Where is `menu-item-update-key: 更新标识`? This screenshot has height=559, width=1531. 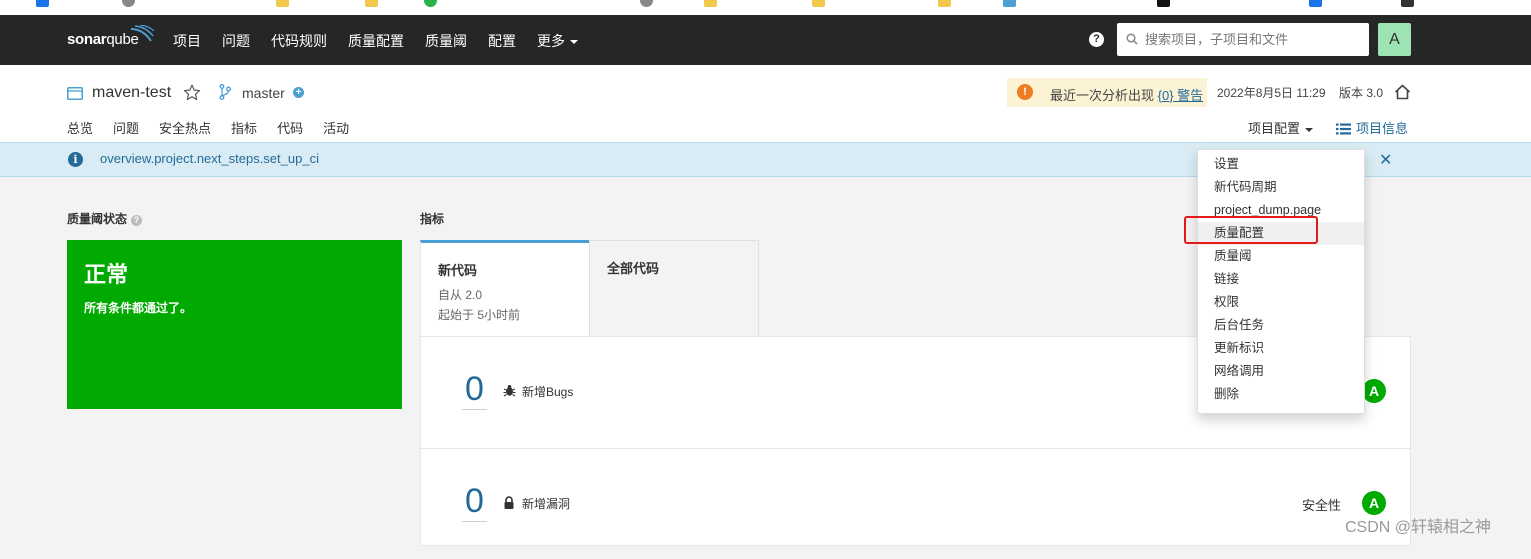
menu-item-update-key: 更新标识 is located at coordinates (1281, 348).